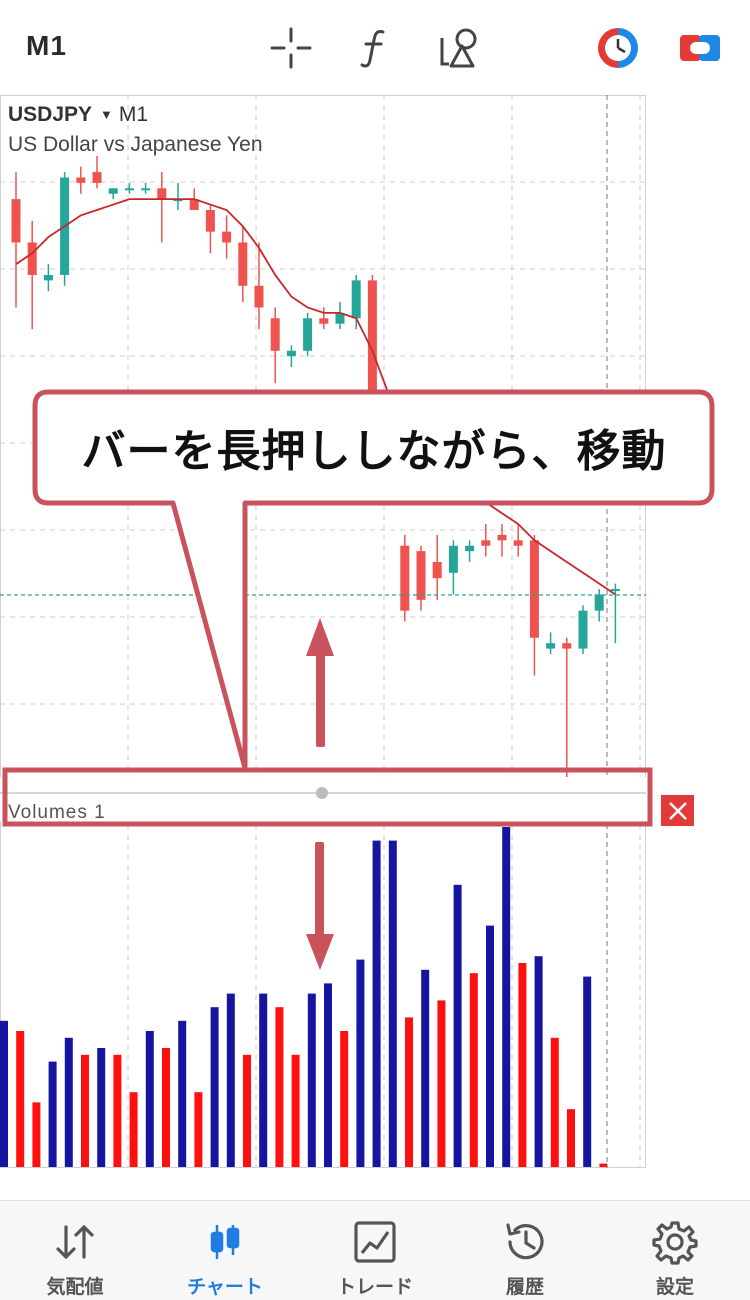  I want to click on quotes-icon, so click(75, 1242).